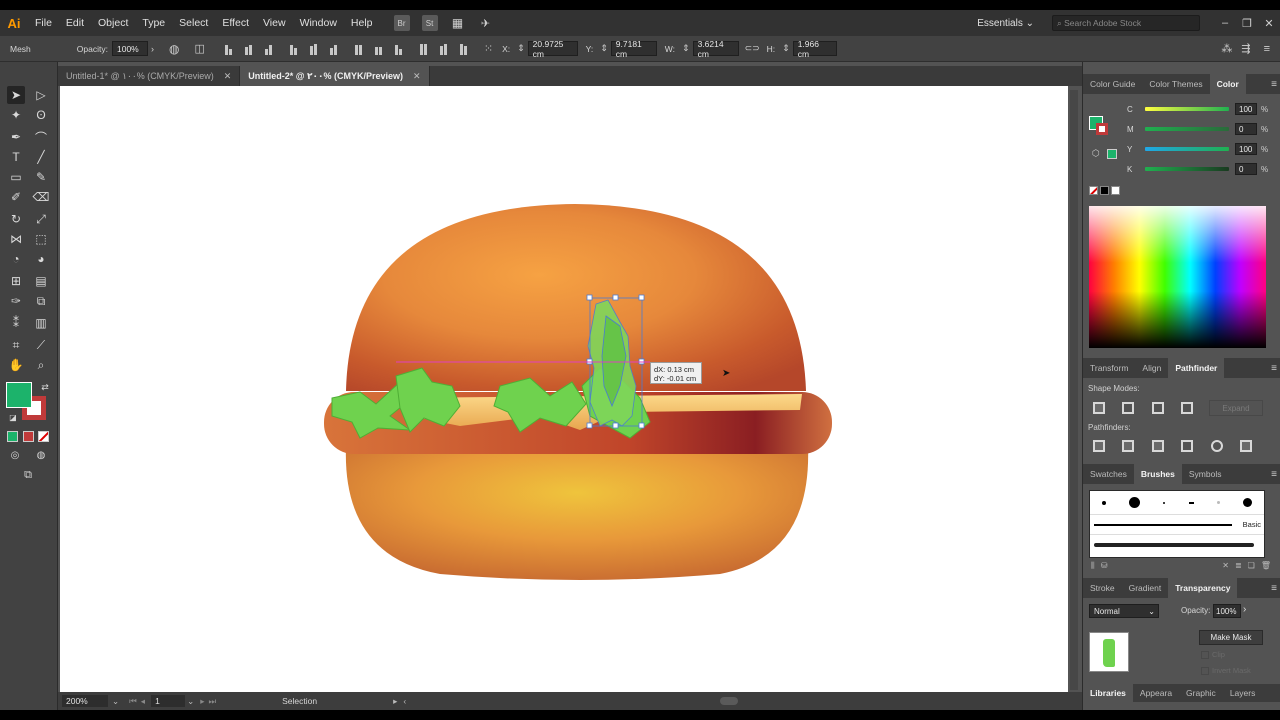 The image size is (1280, 720). I want to click on expand-button: Expand, so click(1236, 408).